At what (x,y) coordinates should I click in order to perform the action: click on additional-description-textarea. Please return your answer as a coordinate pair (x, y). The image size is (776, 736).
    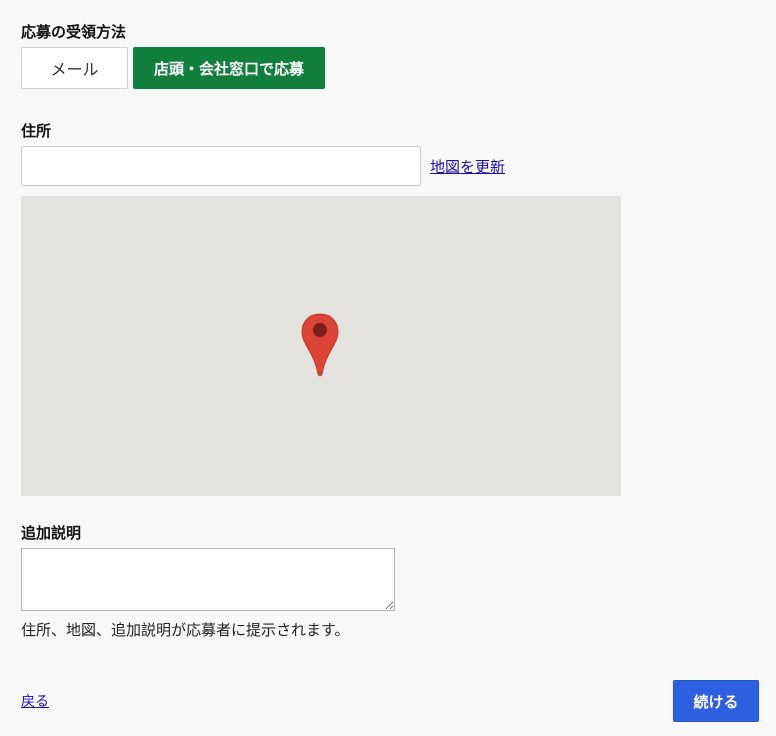
    Looking at the image, I should click on (208, 579).